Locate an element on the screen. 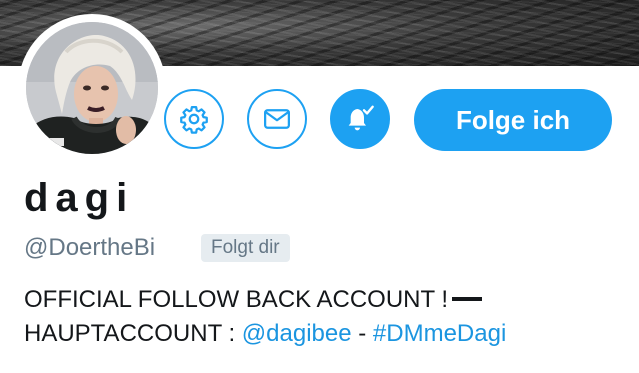  bell-check-icon is located at coordinates (361, 118).